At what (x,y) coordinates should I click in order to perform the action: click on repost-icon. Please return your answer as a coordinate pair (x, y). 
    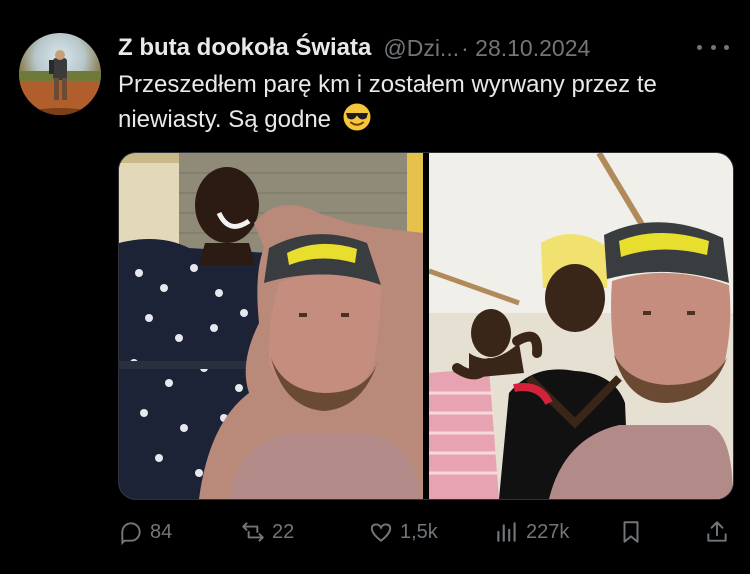
    Looking at the image, I should click on (253, 532).